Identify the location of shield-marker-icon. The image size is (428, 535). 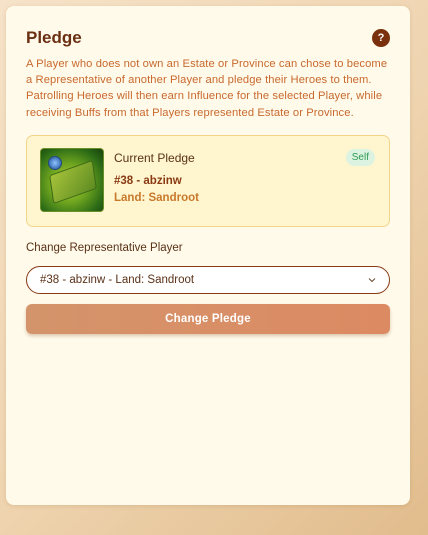
(55, 162).